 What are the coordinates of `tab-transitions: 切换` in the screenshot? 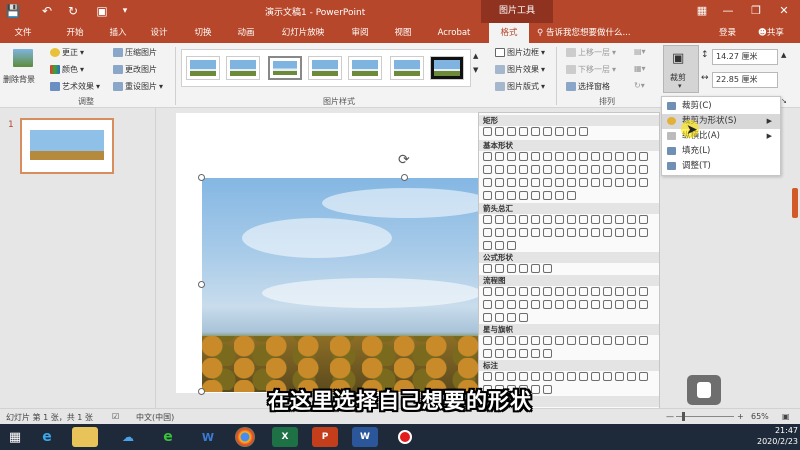 It's located at (203, 33).